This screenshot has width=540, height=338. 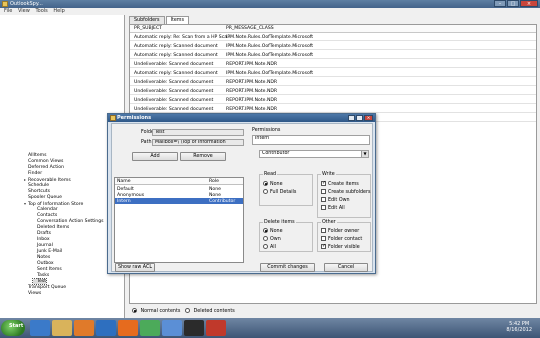 What do you see at coordinates (194, 328) in the screenshot?
I see `terminal-icon` at bounding box center [194, 328].